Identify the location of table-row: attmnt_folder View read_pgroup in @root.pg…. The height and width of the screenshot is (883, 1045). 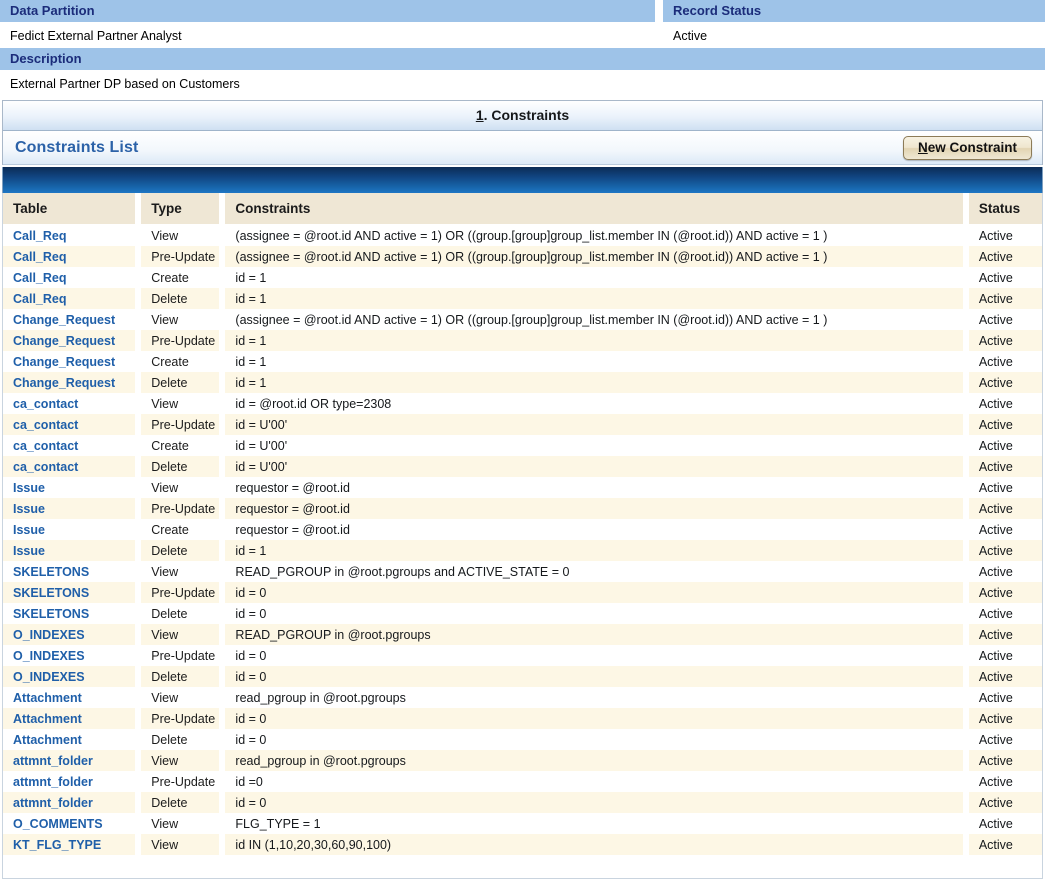
(522, 760).